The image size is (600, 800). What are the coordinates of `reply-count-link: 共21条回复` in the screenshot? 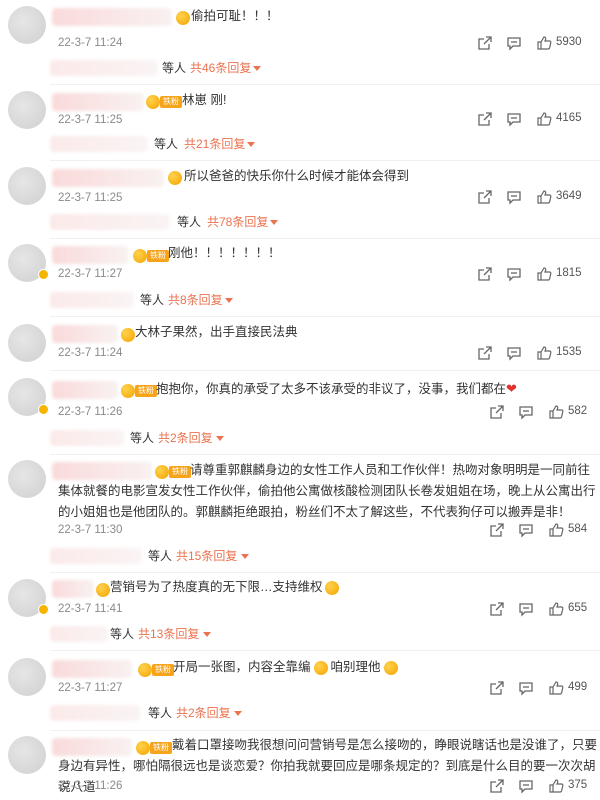 It's located at (214, 143).